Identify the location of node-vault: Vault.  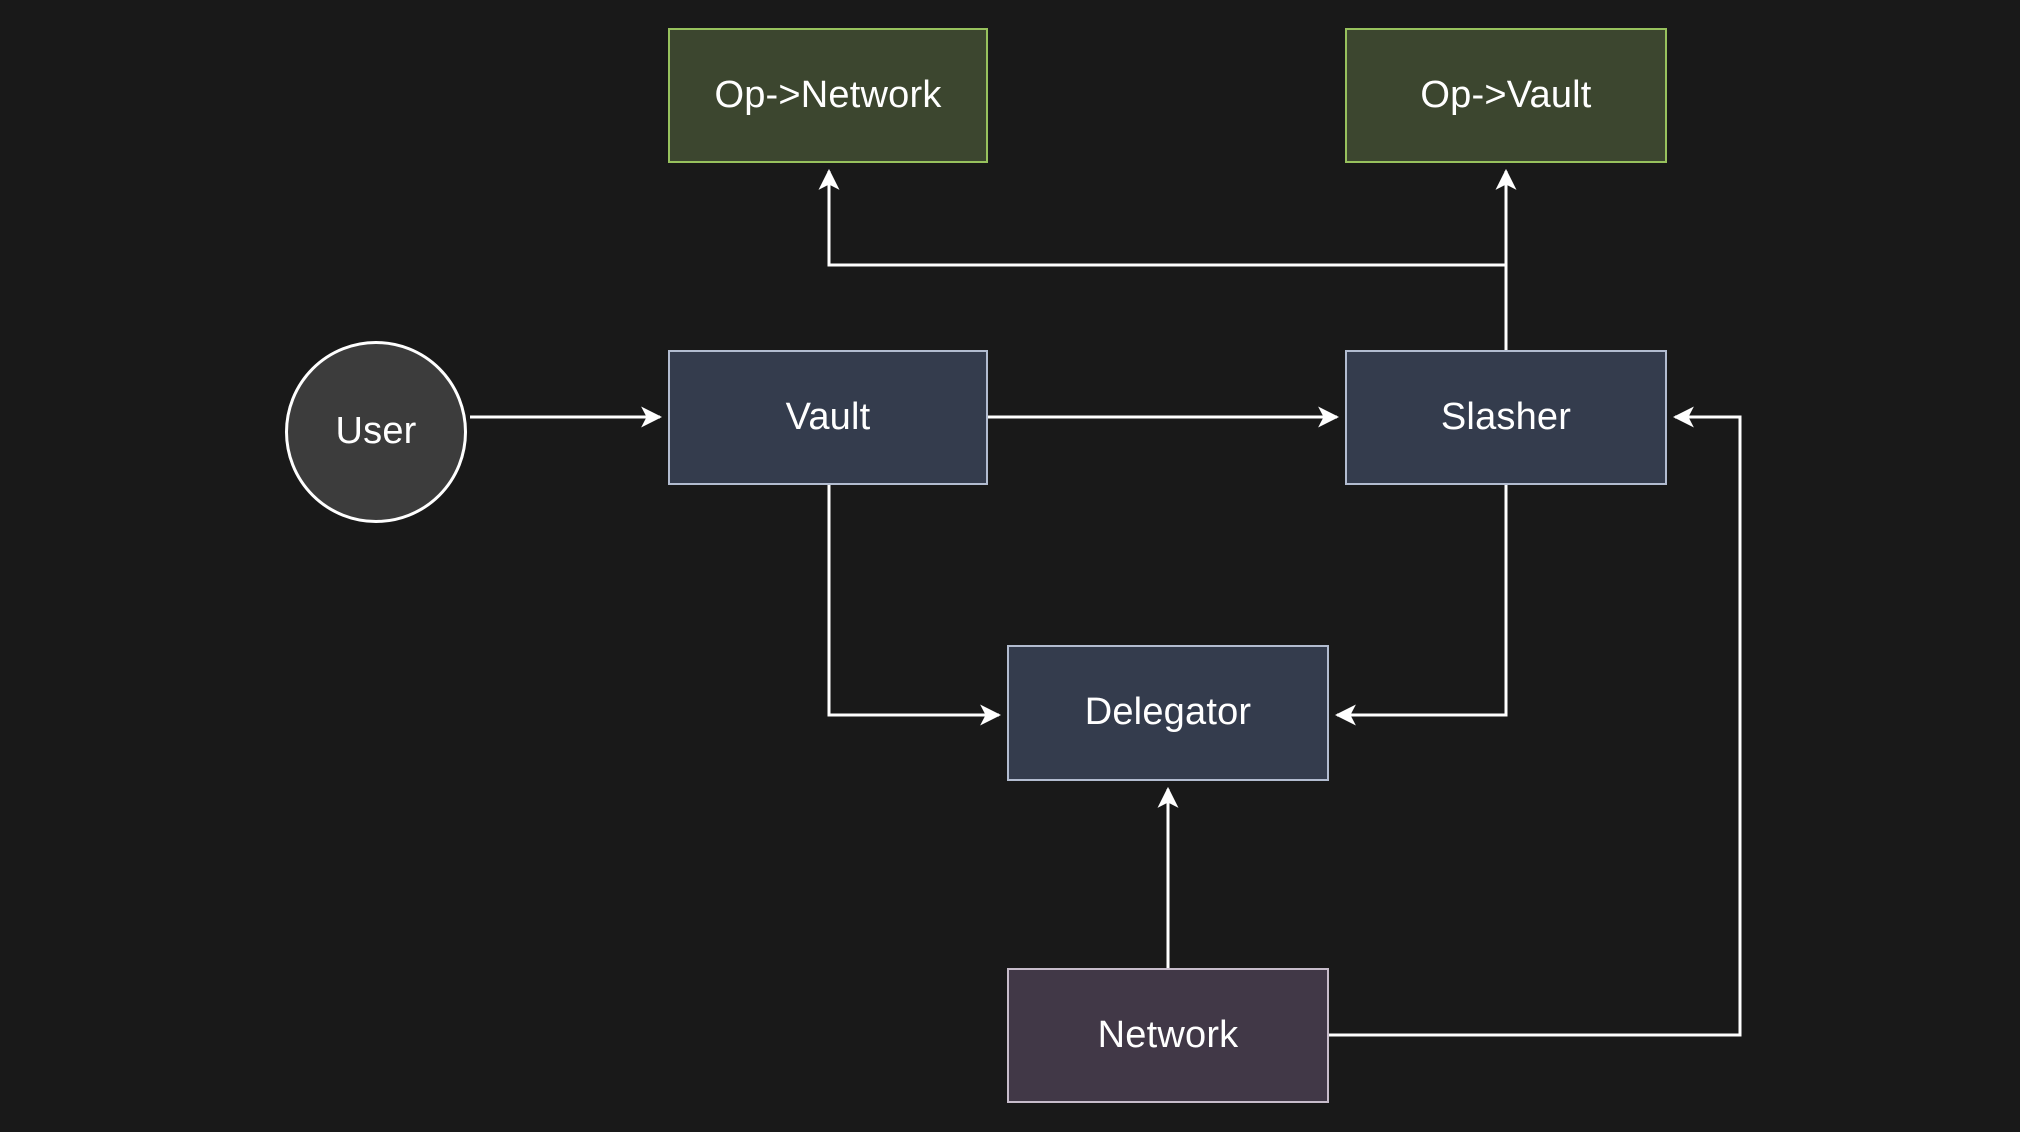
(828, 417).